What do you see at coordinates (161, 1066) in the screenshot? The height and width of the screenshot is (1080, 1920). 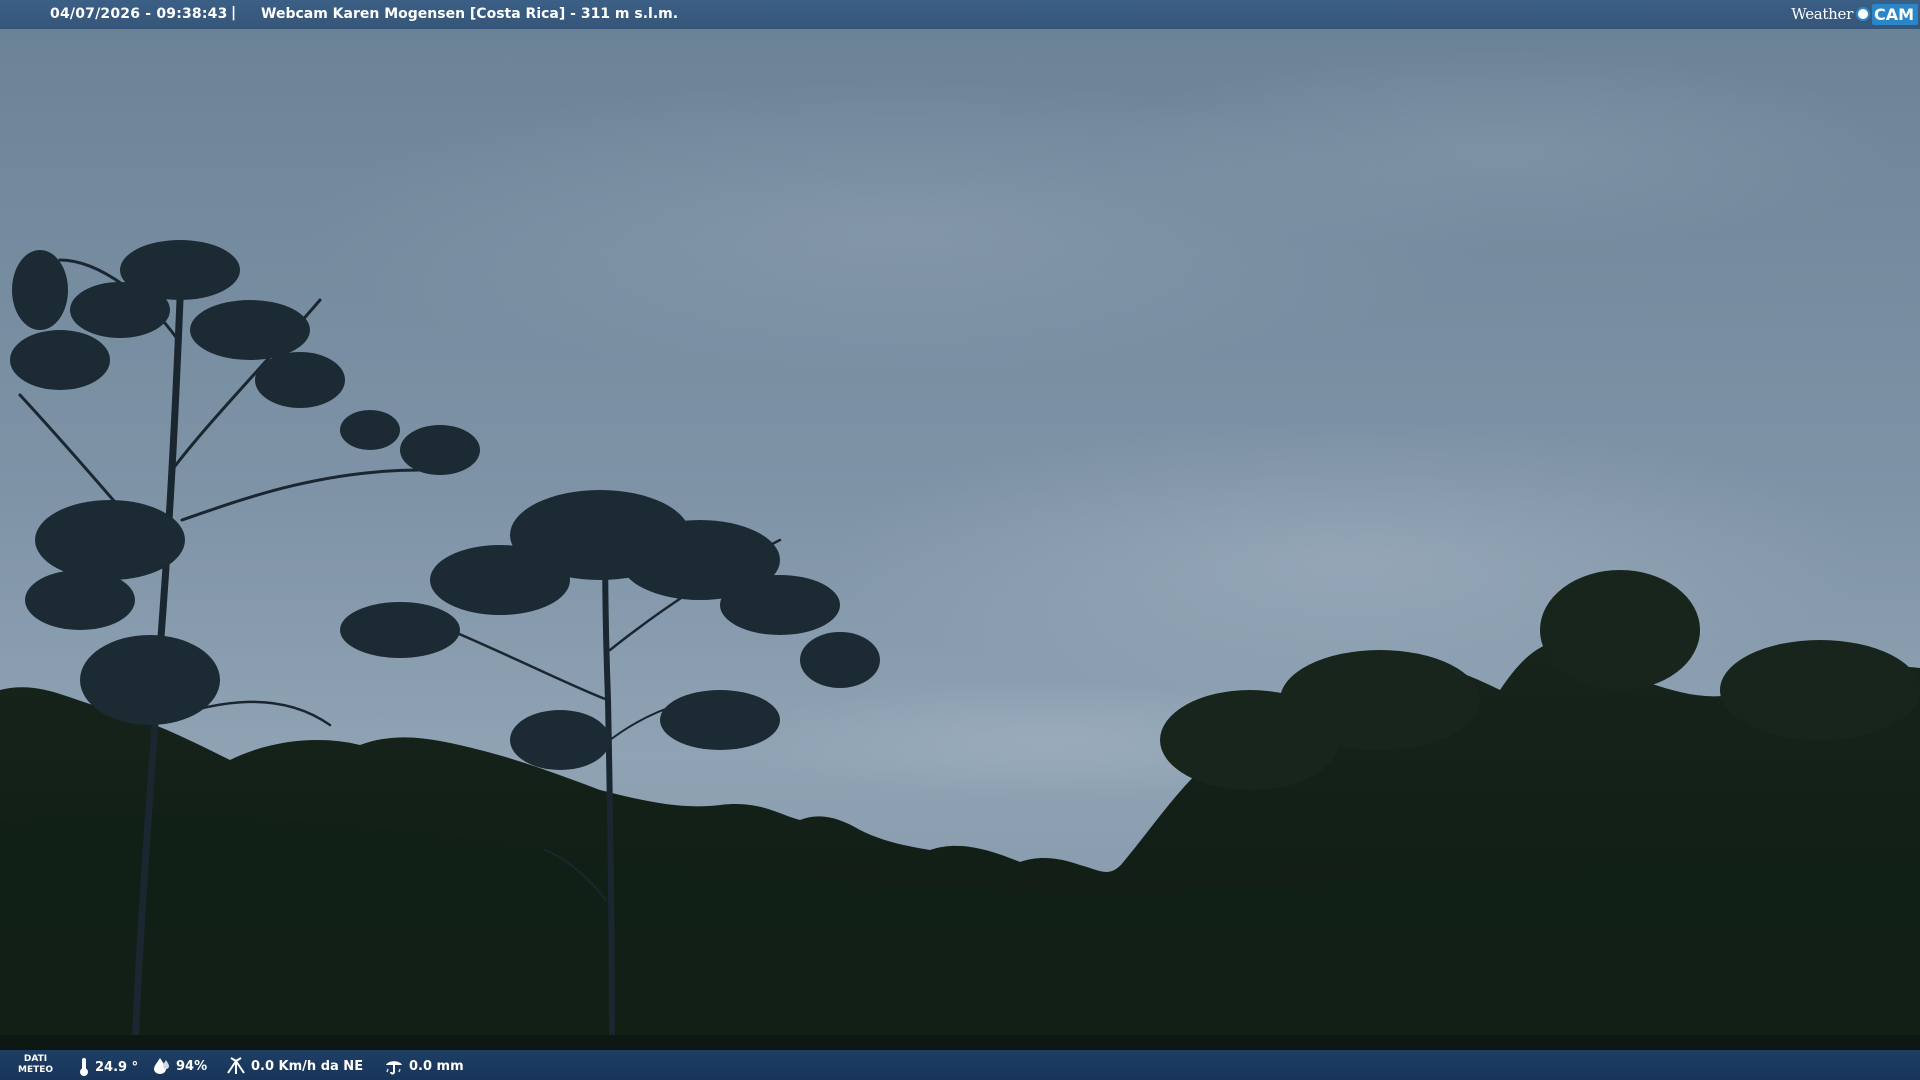 I see `humidity-drop-icon` at bounding box center [161, 1066].